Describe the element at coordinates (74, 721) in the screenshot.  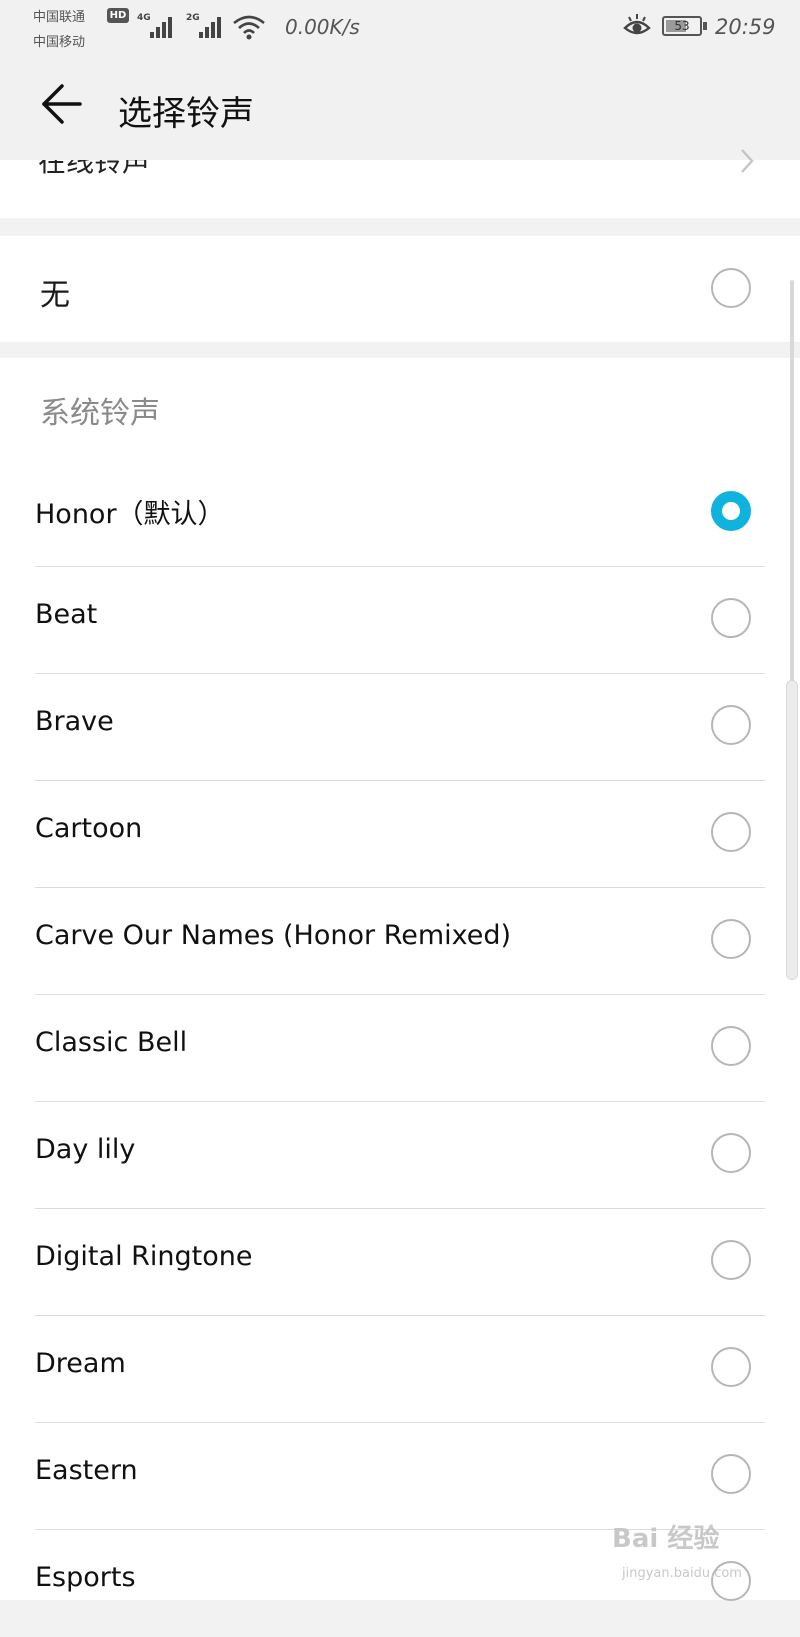
I see `ringtone-label: Brave` at that location.